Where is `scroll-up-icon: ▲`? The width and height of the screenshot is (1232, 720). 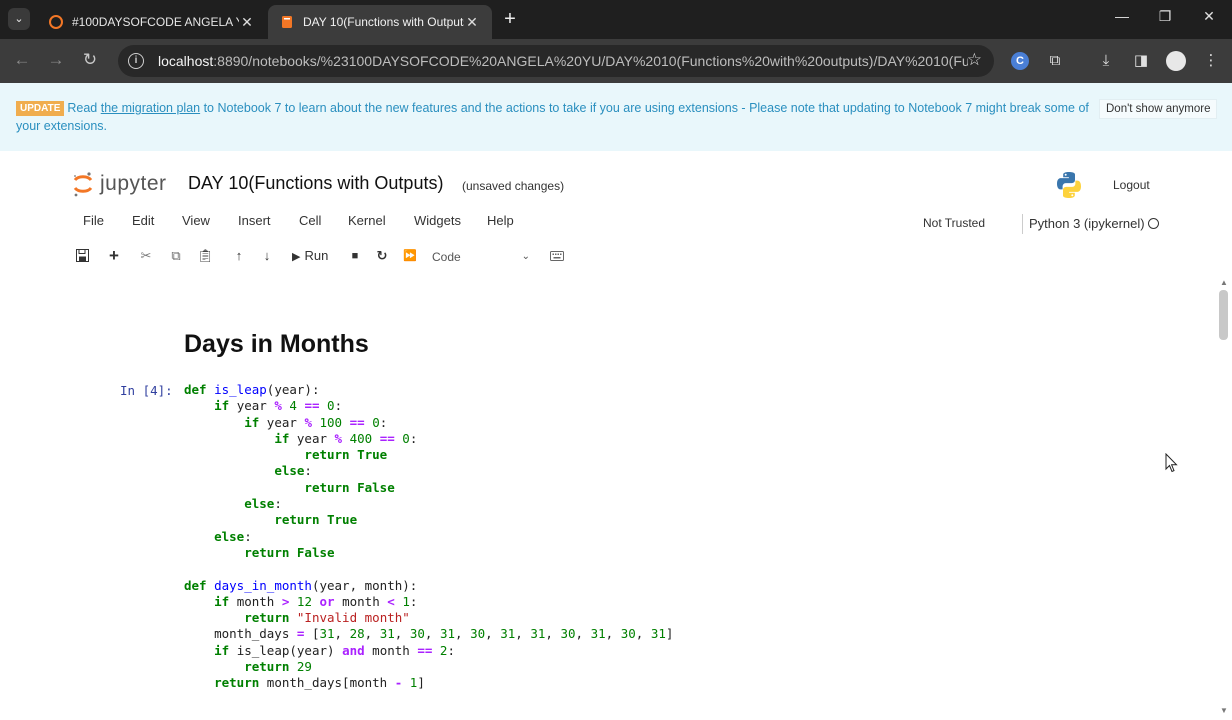
scroll-up-icon: ▲ is located at coordinates (1224, 282).